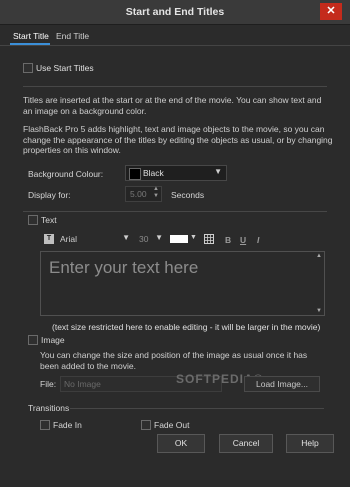 The width and height of the screenshot is (350, 487). What do you see at coordinates (65, 68) in the screenshot?
I see `use-start-titles-label: Use Start Titles` at bounding box center [65, 68].